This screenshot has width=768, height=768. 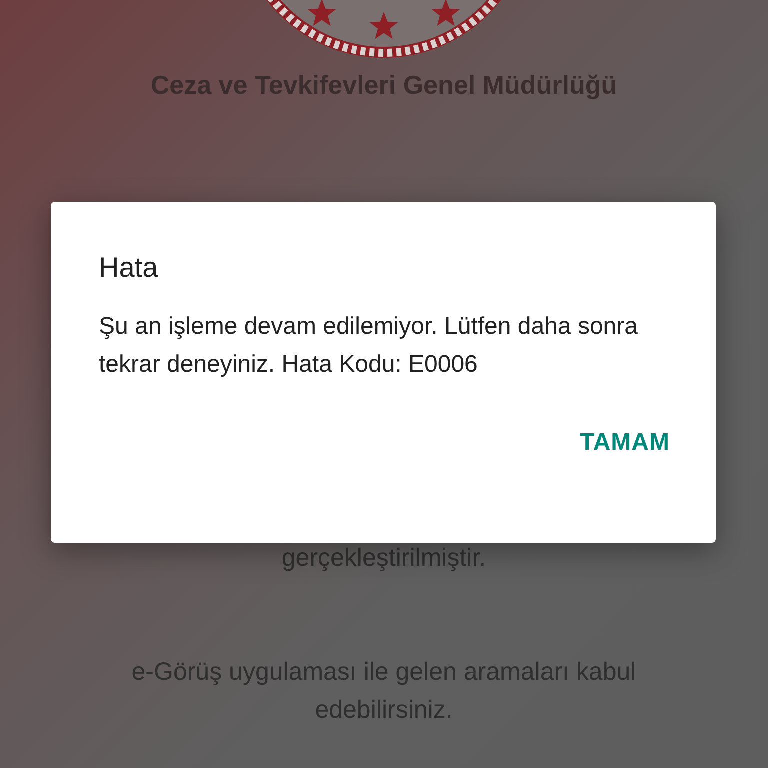 What do you see at coordinates (625, 443) in the screenshot?
I see `ok-button: TAMAM` at bounding box center [625, 443].